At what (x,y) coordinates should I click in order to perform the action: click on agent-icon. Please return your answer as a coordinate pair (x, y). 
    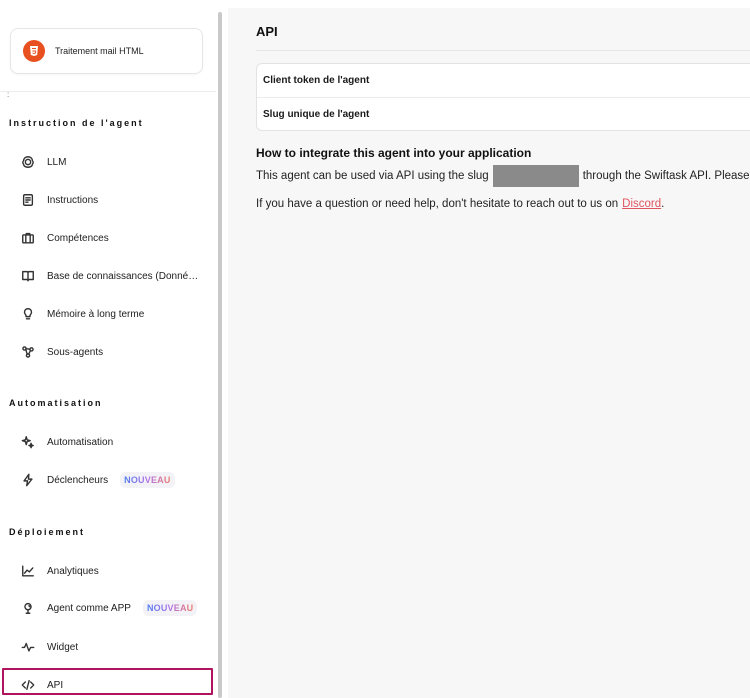
    Looking at the image, I should click on (28, 608).